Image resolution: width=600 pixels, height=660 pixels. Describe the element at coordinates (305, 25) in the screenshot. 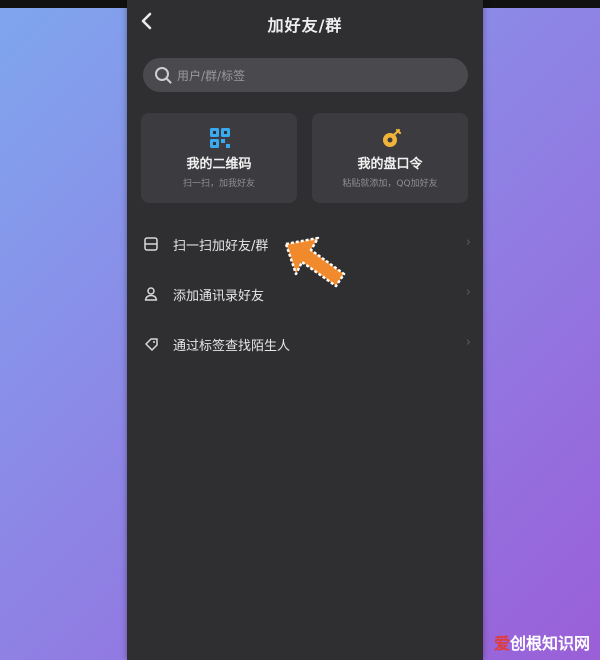

I see `page-title: 加好友/群` at that location.